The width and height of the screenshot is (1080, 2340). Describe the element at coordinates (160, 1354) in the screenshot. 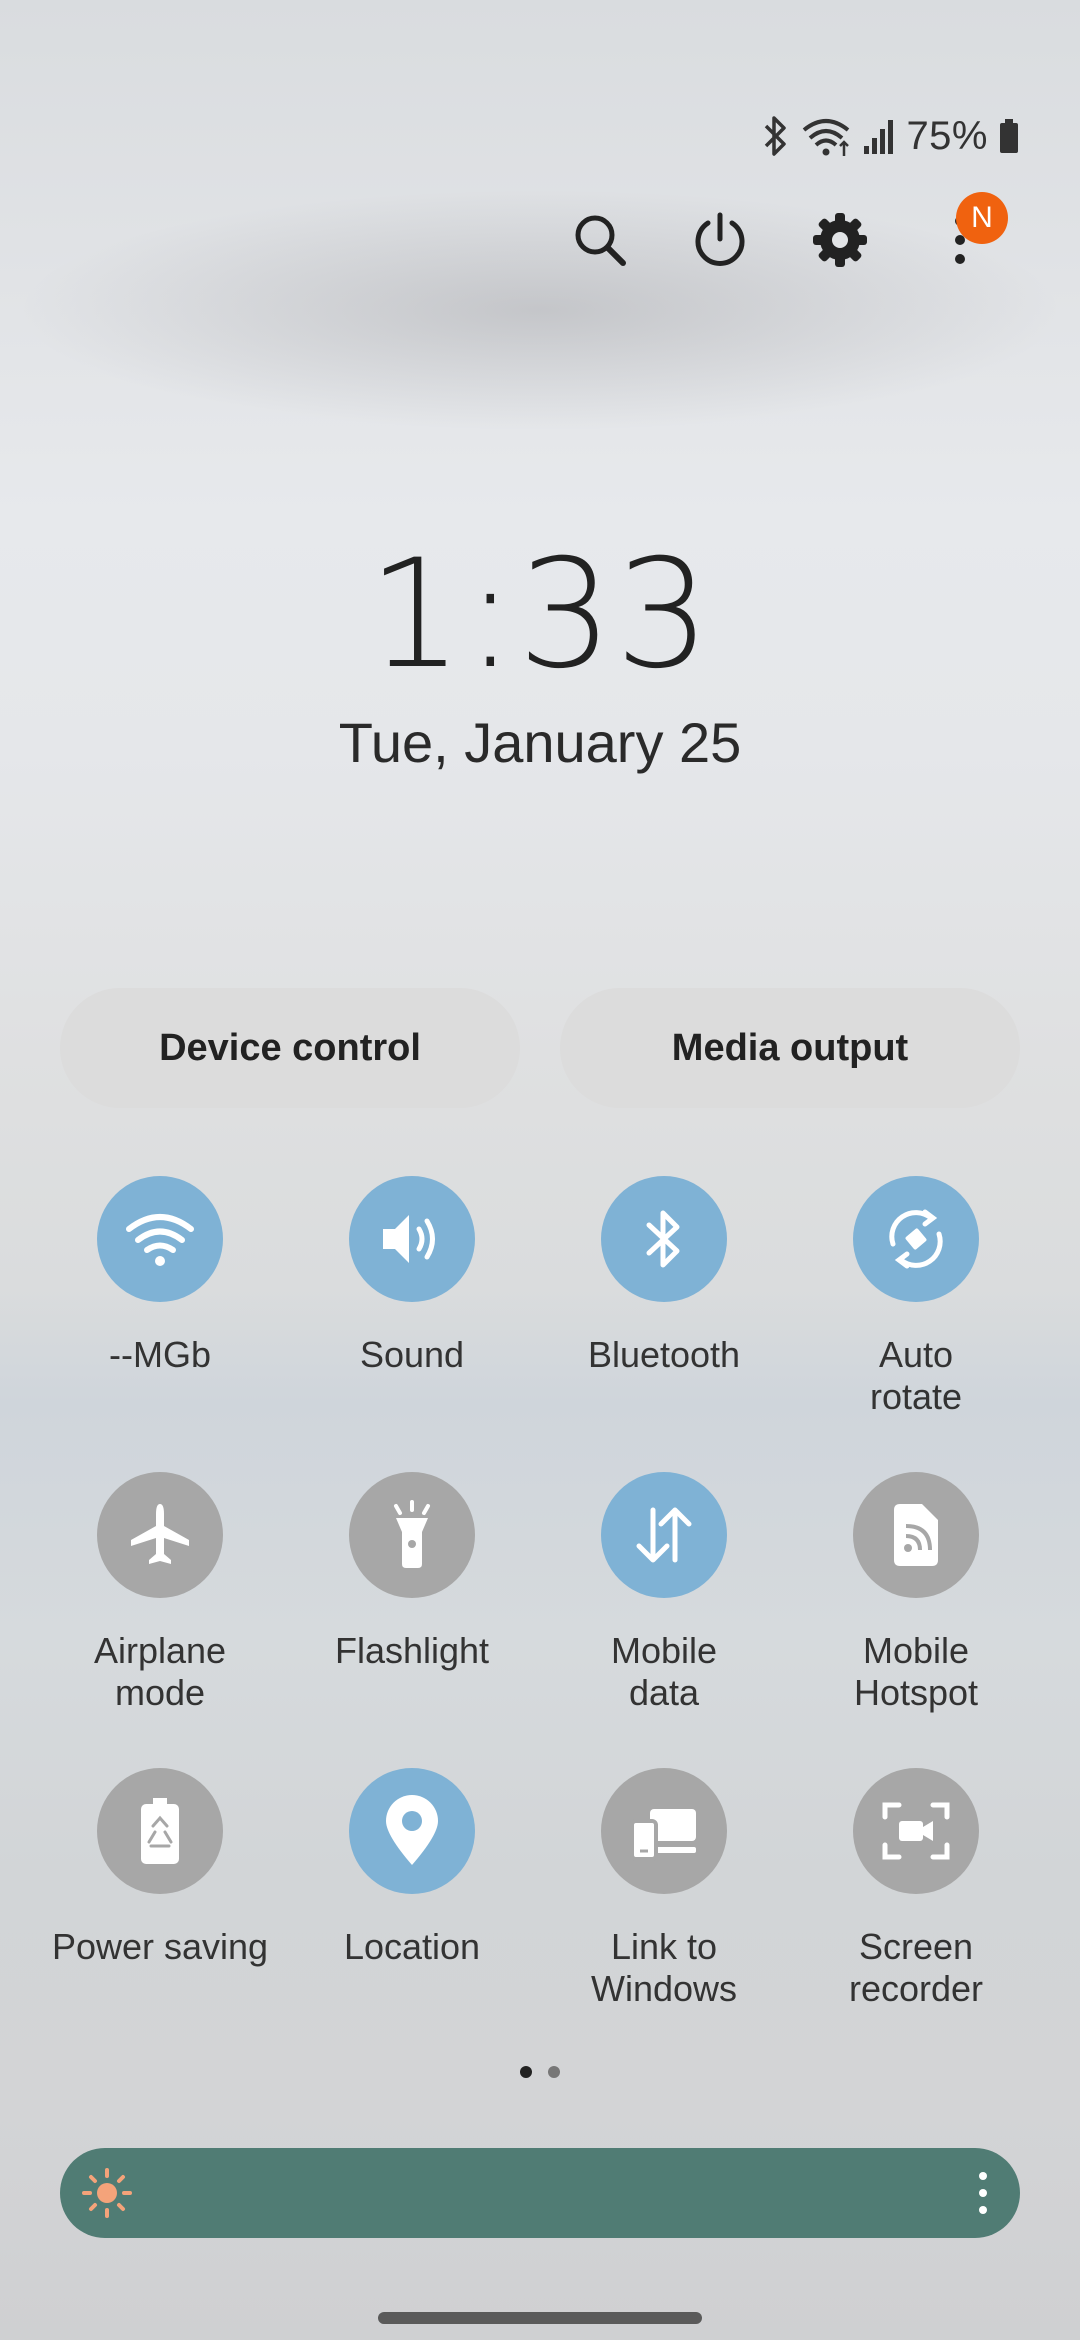

I see `tile-label: --MGb` at that location.